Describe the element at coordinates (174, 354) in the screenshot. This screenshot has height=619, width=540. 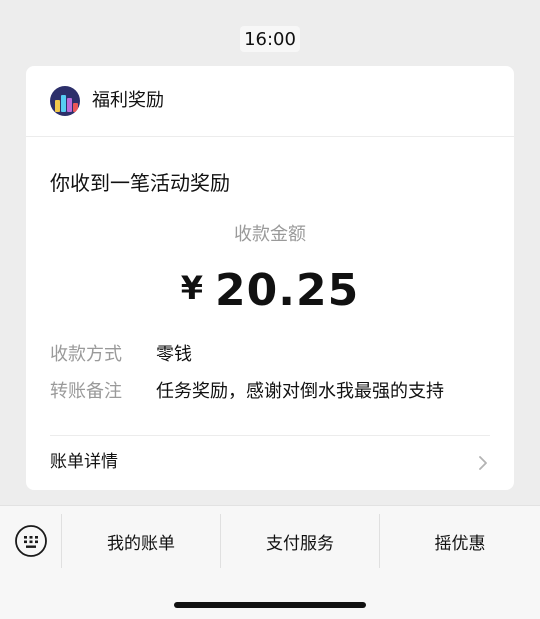
I see `payment-method-value: 零钱` at that location.